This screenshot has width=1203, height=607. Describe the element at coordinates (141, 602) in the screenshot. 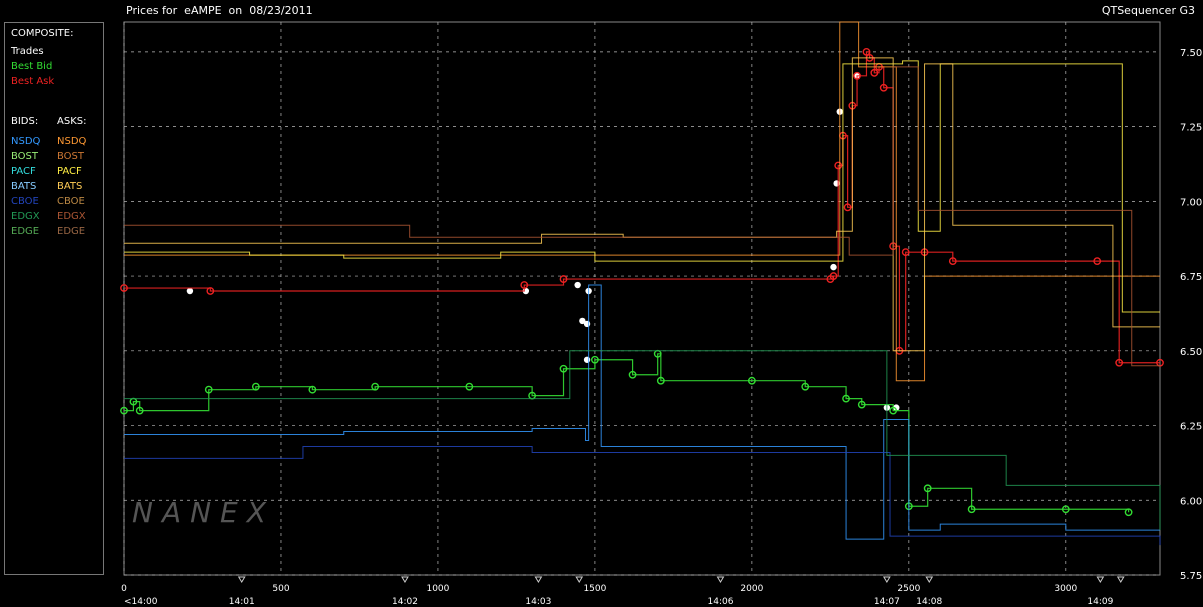

I see `time-label: <14:00` at that location.